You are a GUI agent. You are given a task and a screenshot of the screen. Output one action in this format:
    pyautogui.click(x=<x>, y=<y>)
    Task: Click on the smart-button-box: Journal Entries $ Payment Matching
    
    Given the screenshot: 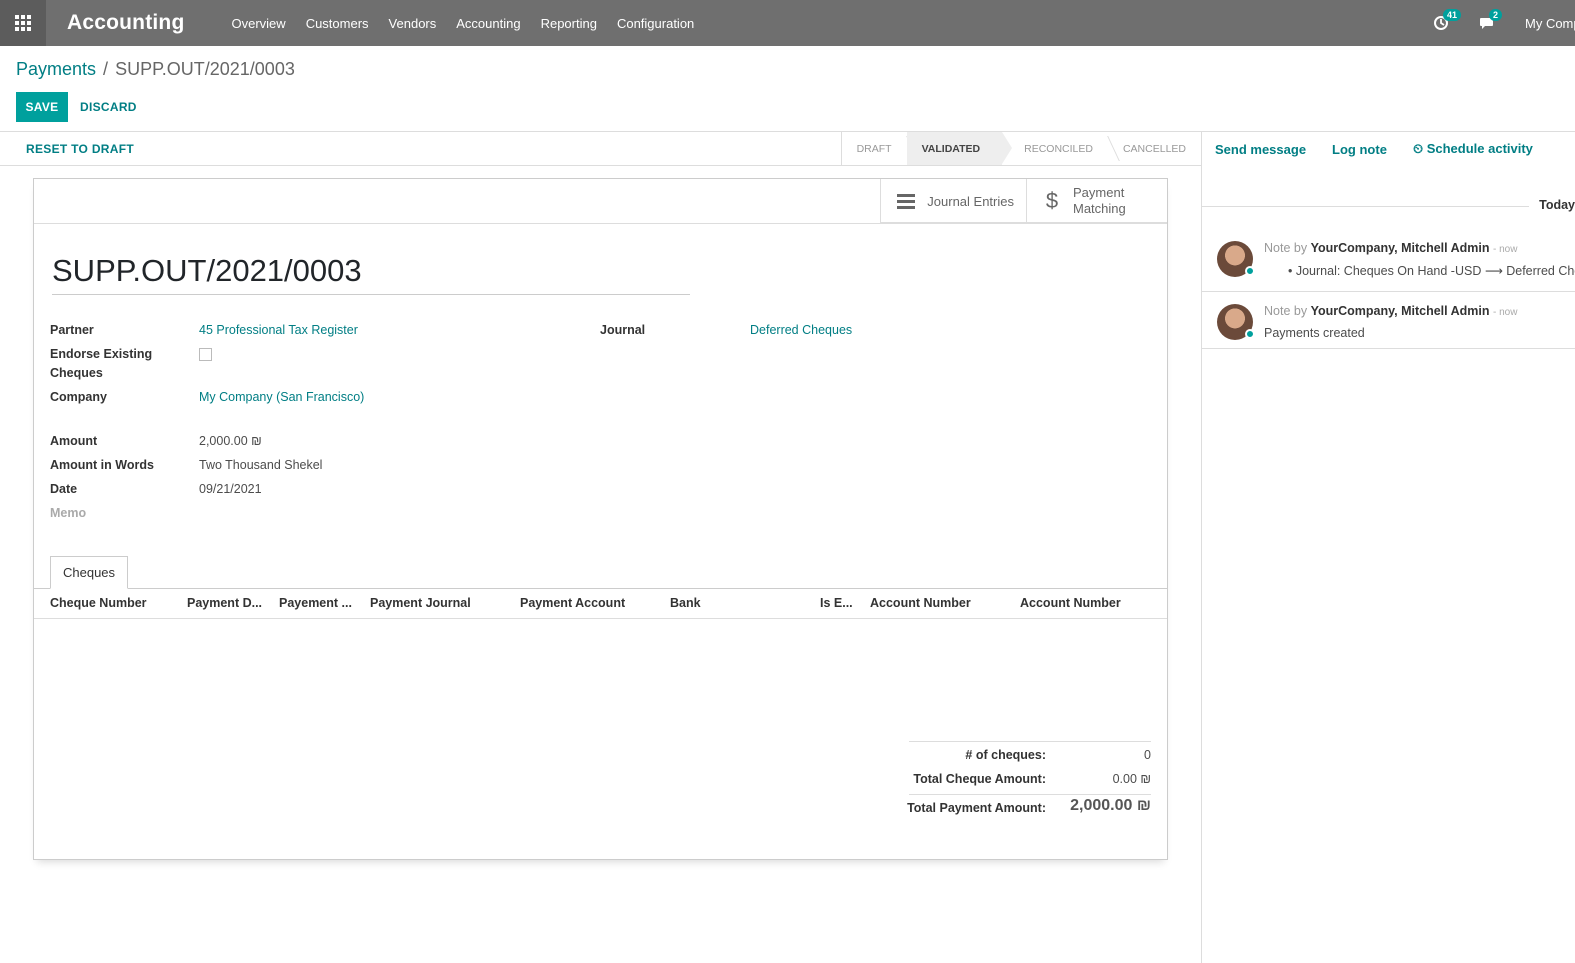 What is the action you would take?
    pyautogui.click(x=1023, y=201)
    